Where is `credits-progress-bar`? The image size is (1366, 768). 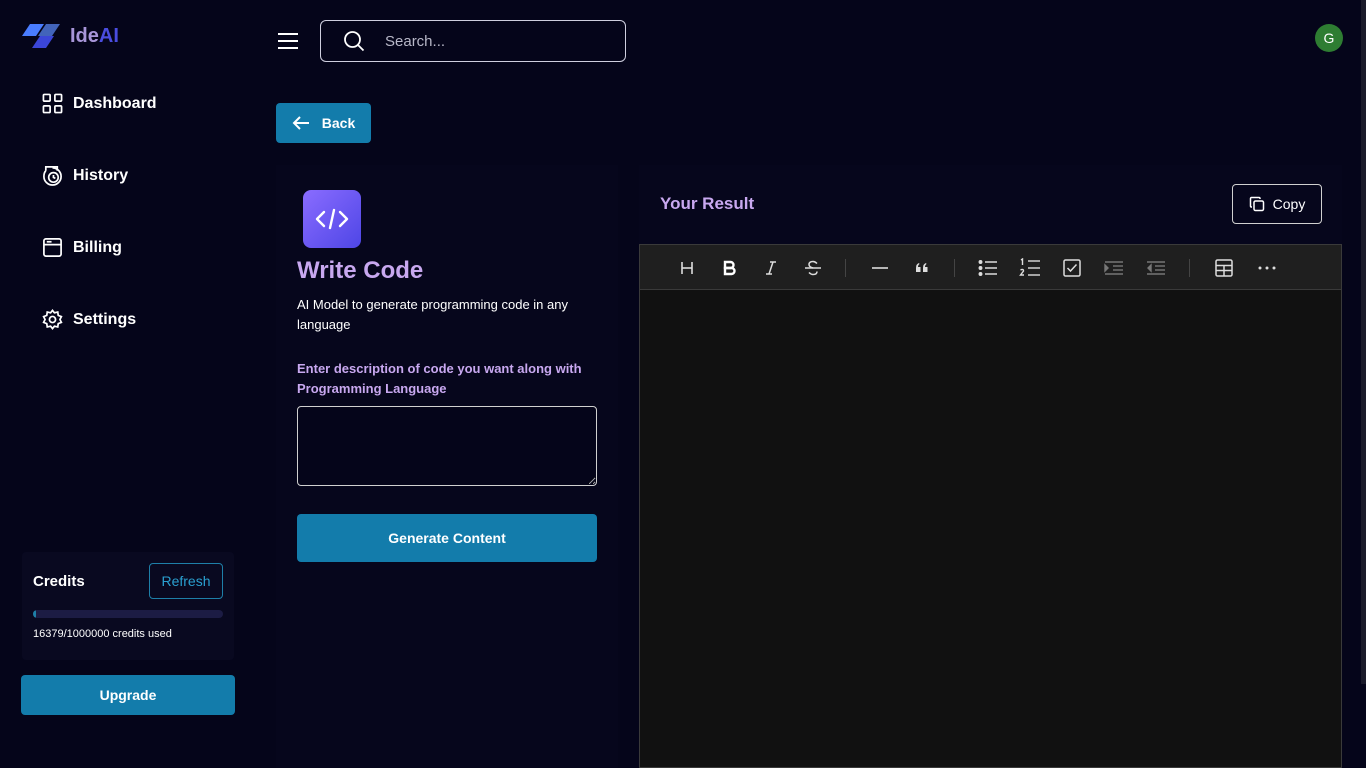 credits-progress-bar is located at coordinates (128, 614).